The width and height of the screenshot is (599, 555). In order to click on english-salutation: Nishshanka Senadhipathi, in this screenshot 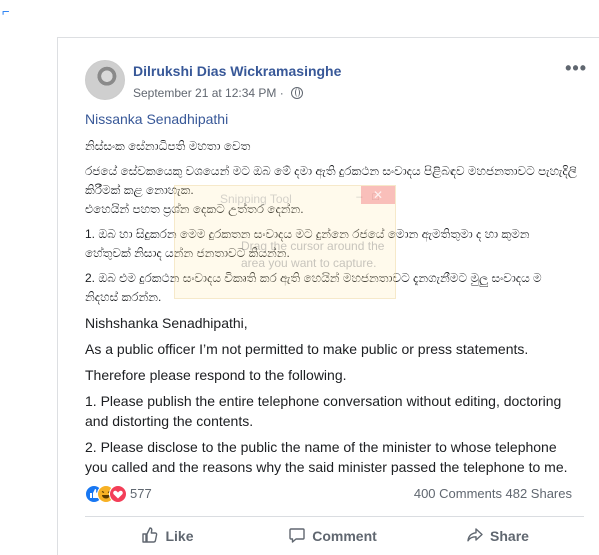, I will do `click(166, 323)`.